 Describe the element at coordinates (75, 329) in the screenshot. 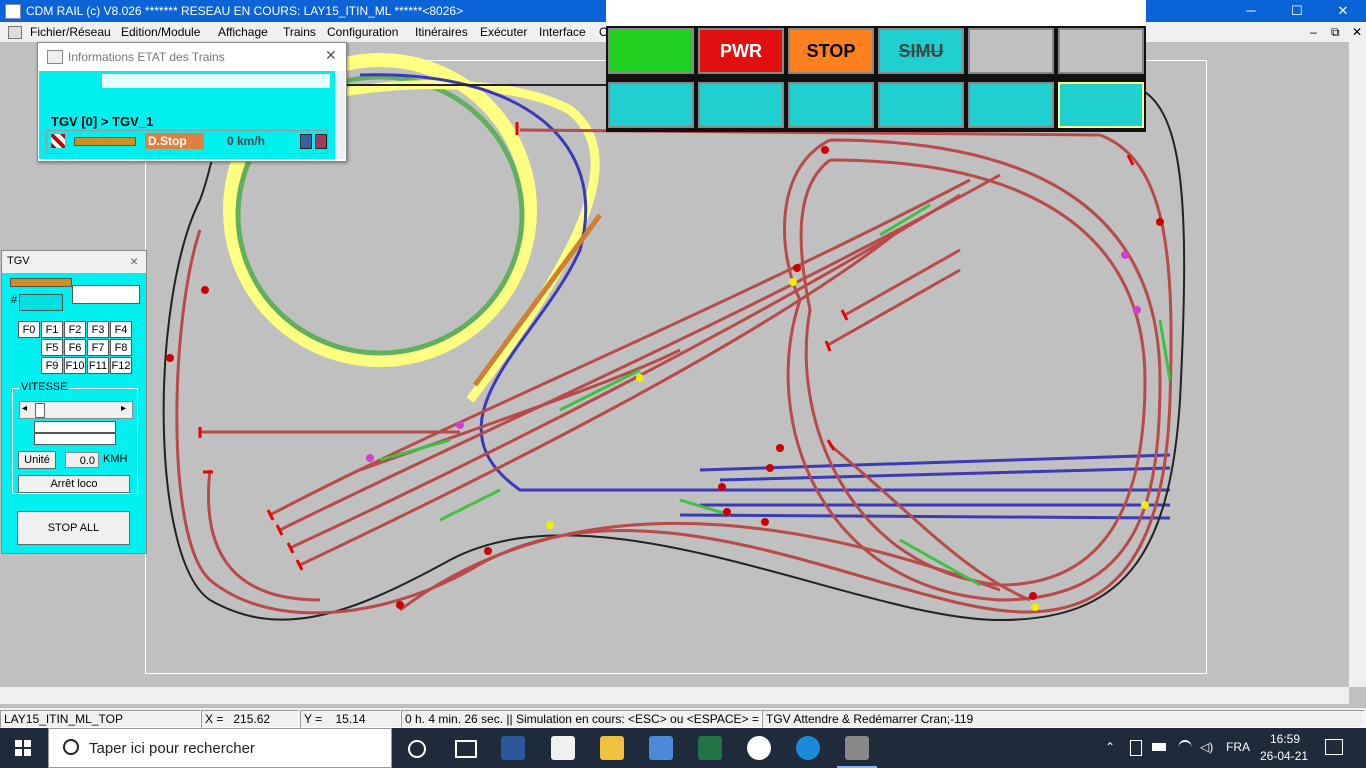

I see `function-f2-button: F2` at that location.